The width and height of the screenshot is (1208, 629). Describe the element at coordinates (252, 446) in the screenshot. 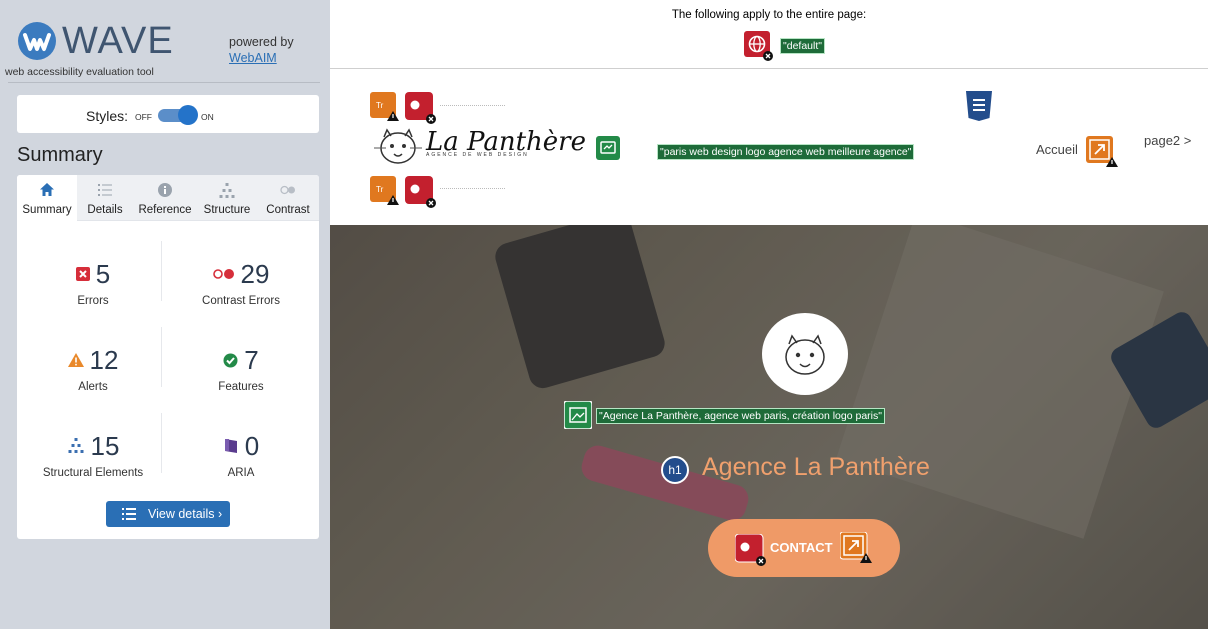

I see `aria-count: 0` at that location.